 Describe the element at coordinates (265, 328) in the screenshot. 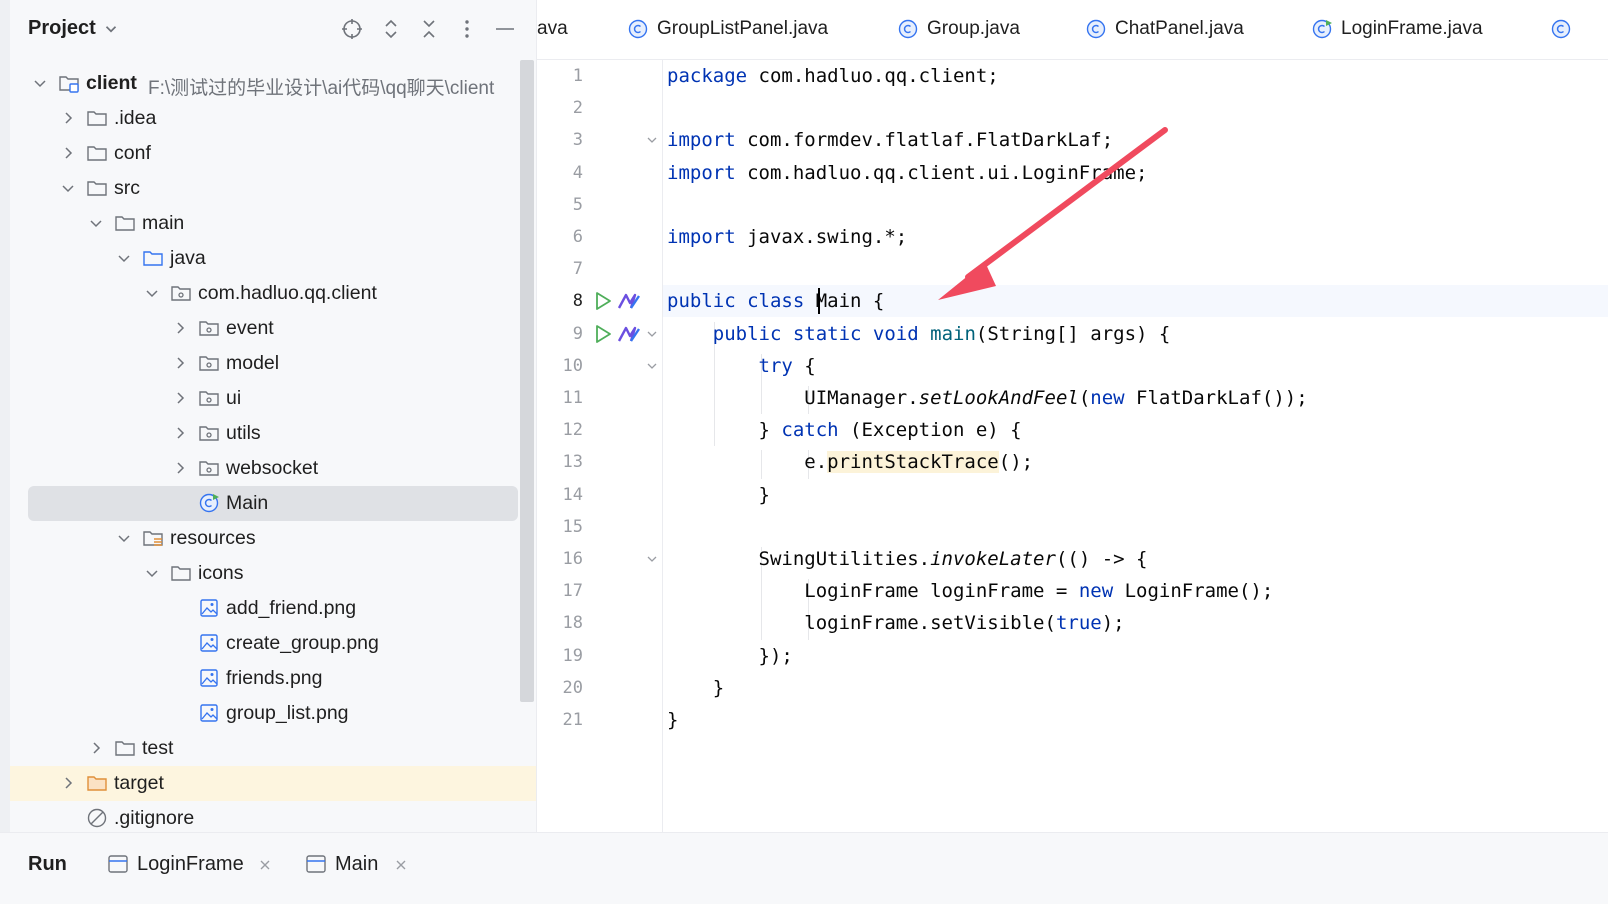

I see `tree-item: event` at that location.